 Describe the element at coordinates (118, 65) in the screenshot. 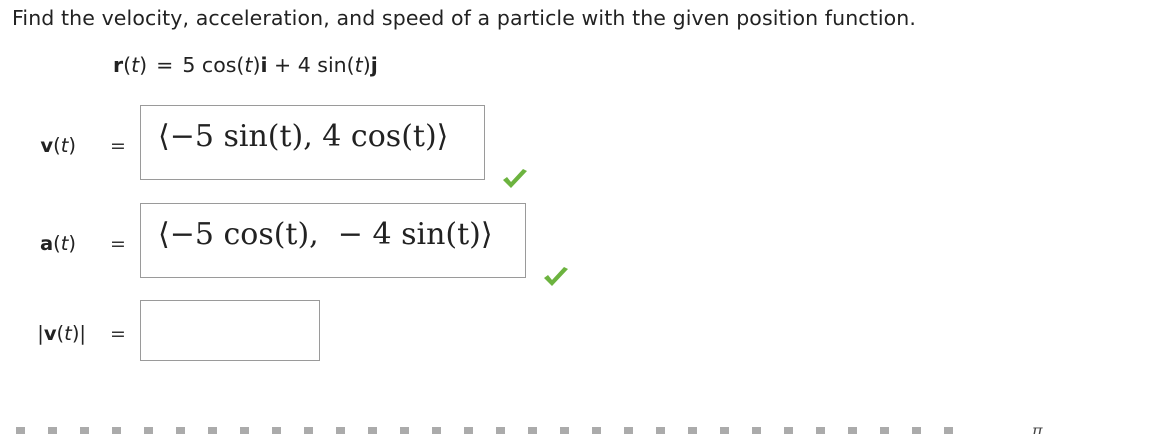

I see `vector-r: r` at that location.